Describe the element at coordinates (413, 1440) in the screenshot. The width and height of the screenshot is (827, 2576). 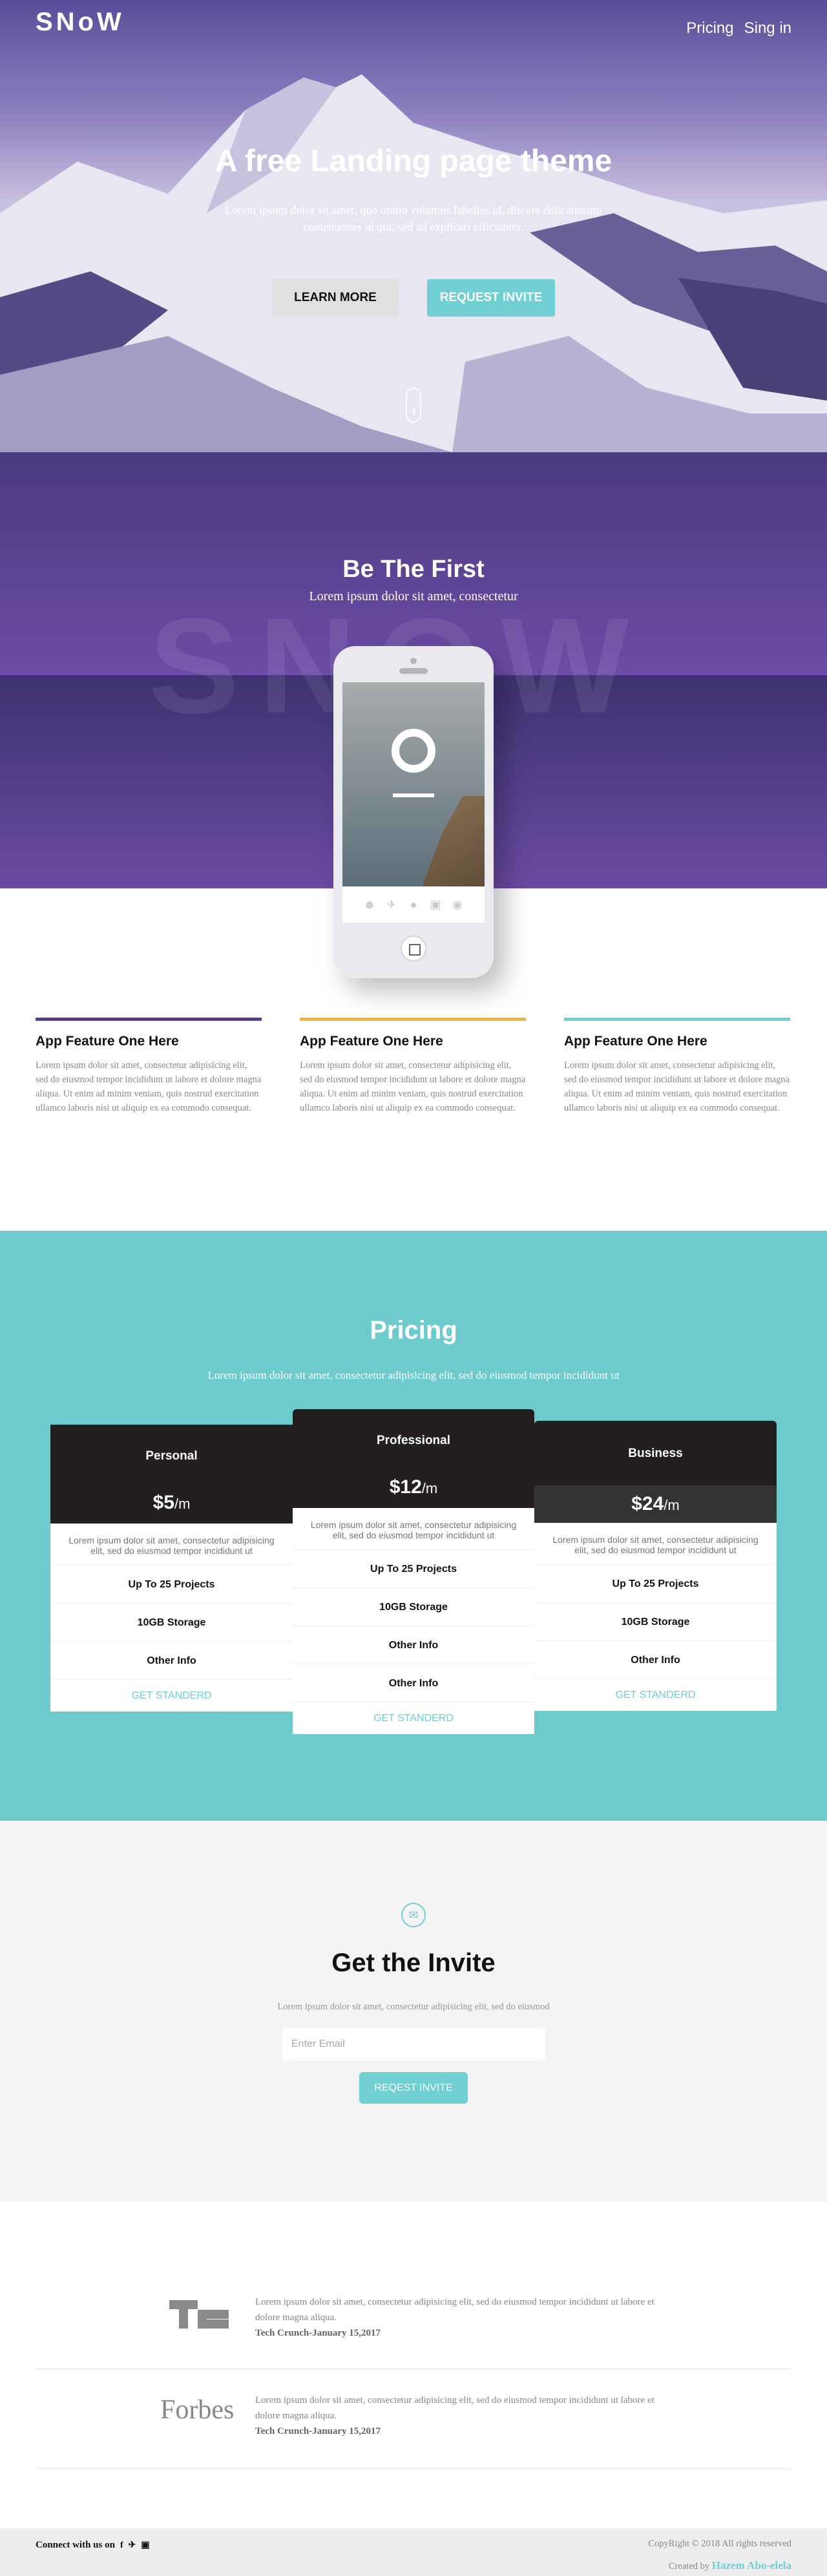
I see `plan-name: Professional` at that location.